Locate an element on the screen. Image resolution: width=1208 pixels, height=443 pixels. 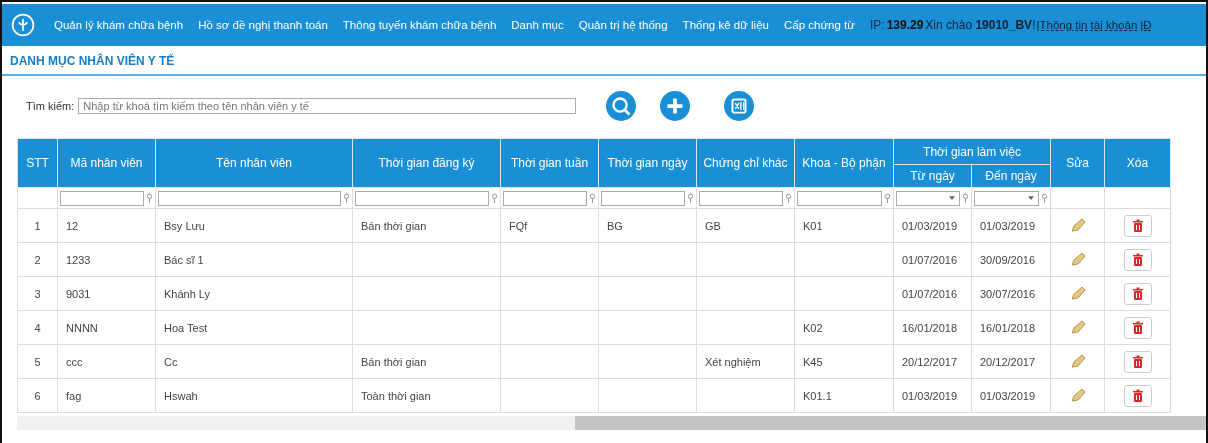
search-label: Tìm kiếm: is located at coordinates (50, 106).